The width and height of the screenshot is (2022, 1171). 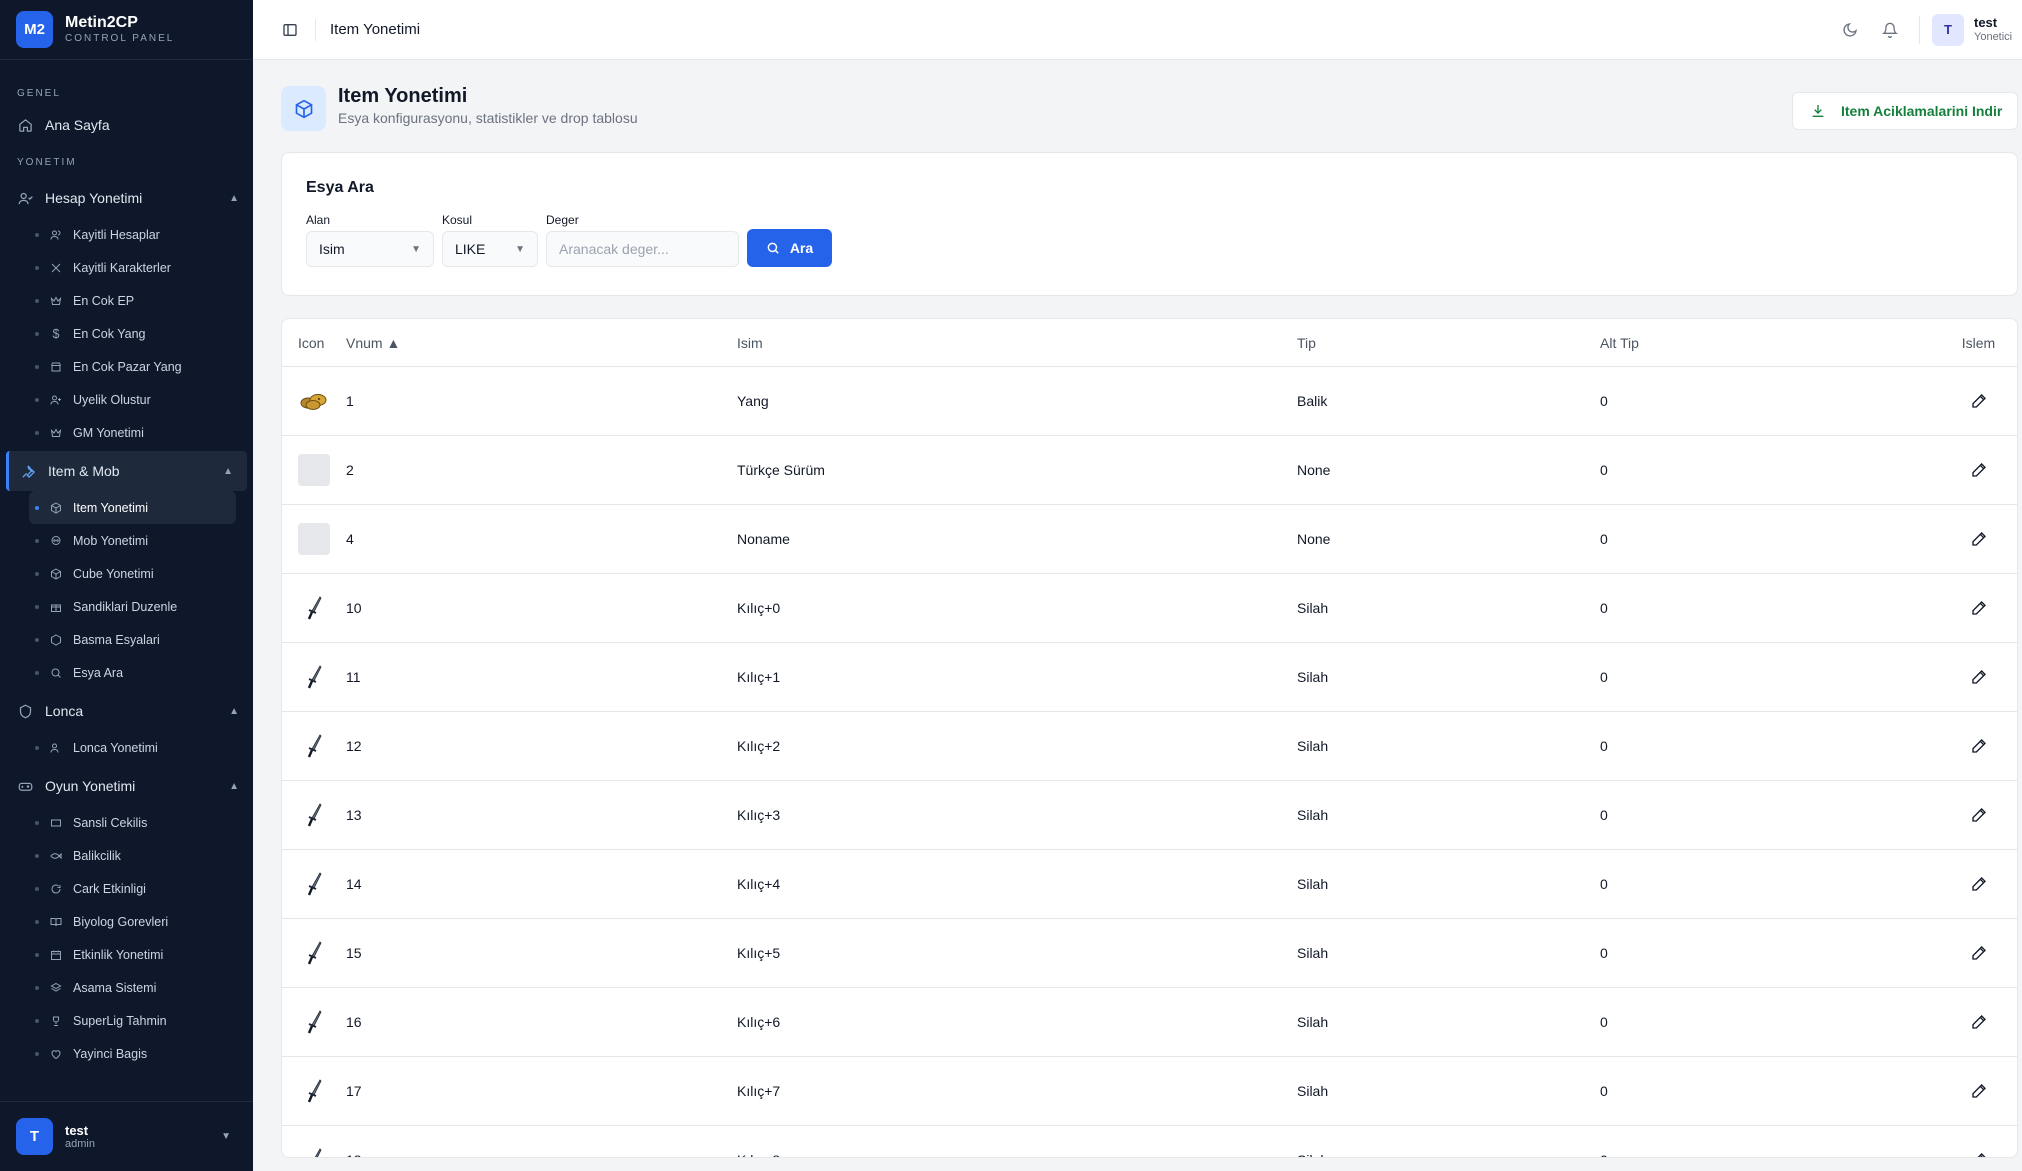 I want to click on cell-vnum: 18, so click(x=541, y=1154).